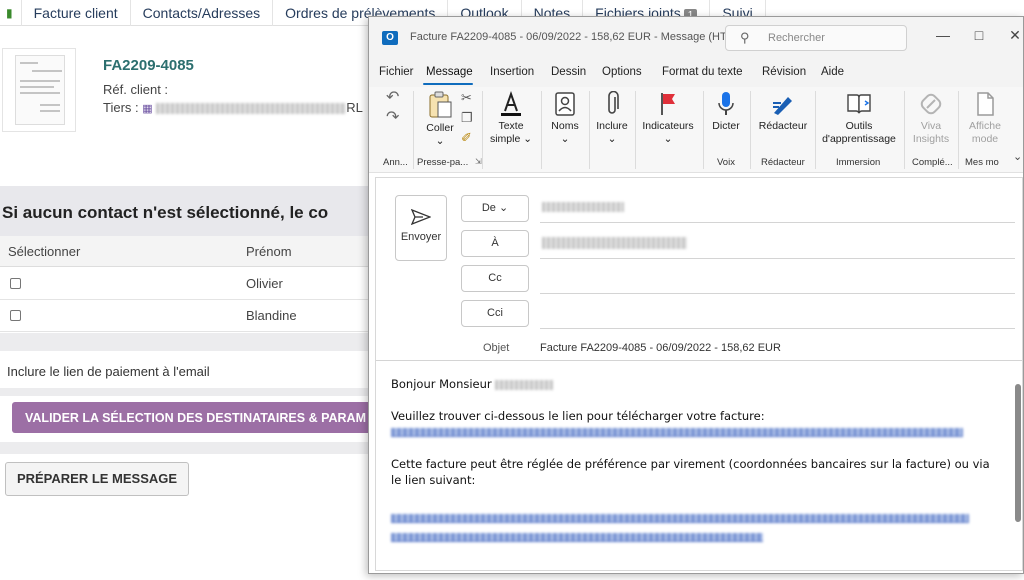 The image size is (1024, 580). Describe the element at coordinates (496, 348) in the screenshot. I see `subject-label: Objet` at that location.